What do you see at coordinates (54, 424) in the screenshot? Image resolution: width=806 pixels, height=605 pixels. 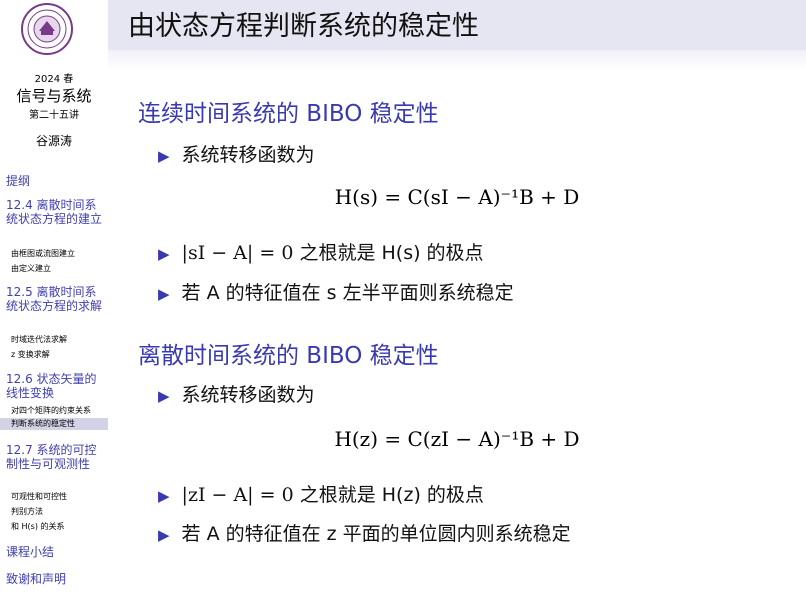 I see `nav-sub-stability-active: 判断系统的稳定性` at bounding box center [54, 424].